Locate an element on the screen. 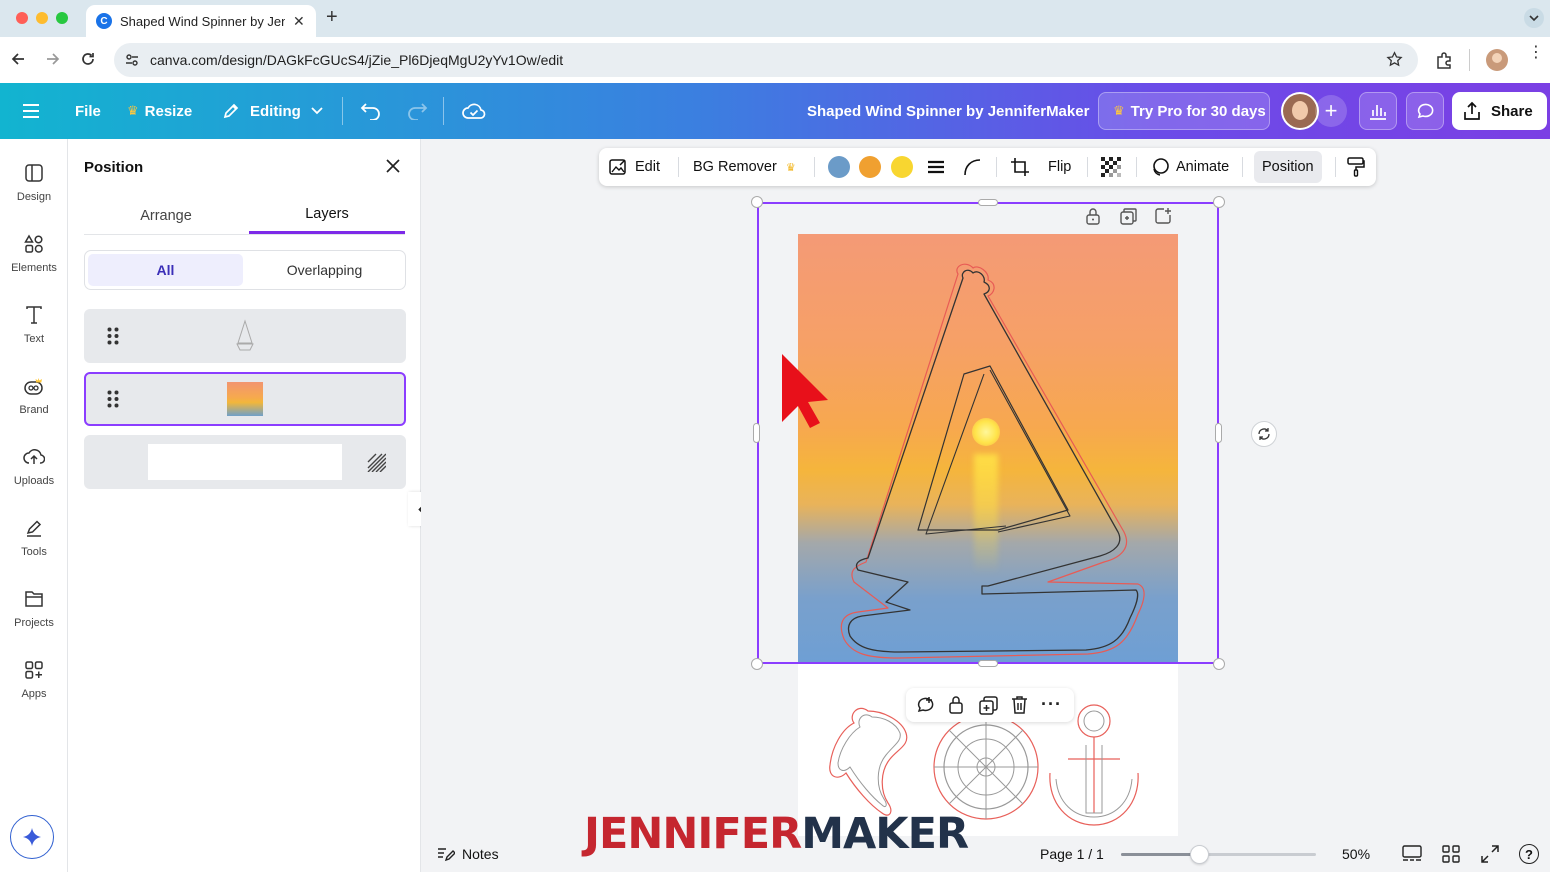  pages-view-icon is located at coordinates (1412, 854).